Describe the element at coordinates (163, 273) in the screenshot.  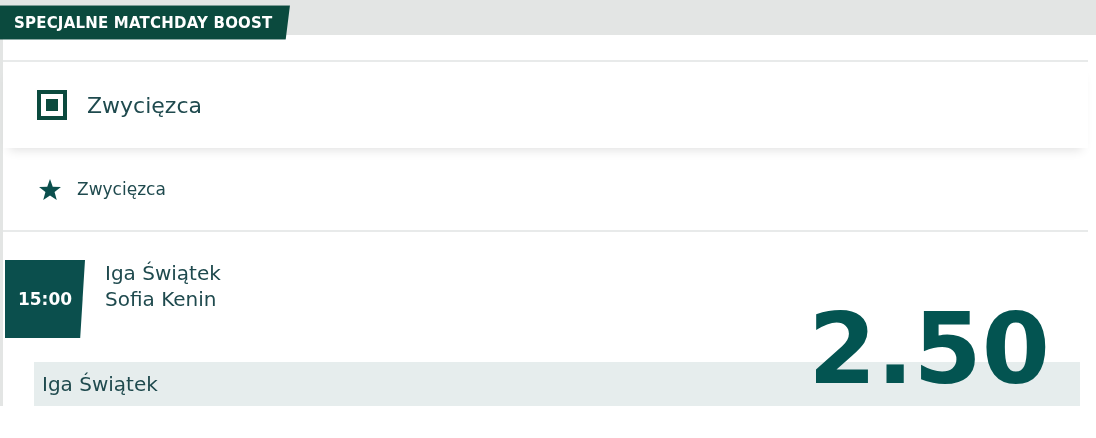
I see `player-name: Iga Świątek` at that location.